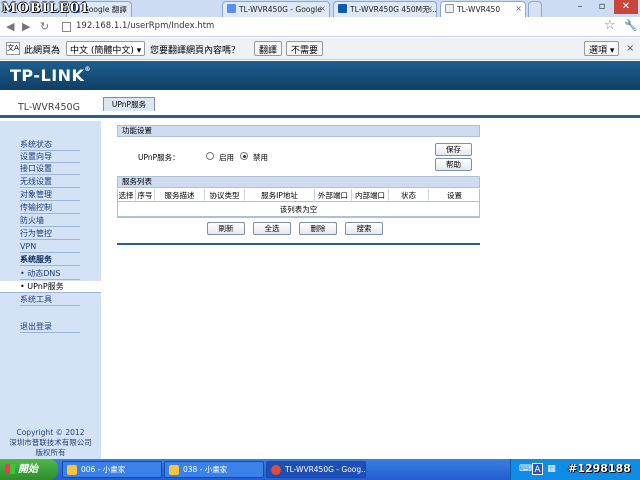 The width and height of the screenshot is (640, 480). I want to click on close-window-icon: ✕, so click(626, 7).